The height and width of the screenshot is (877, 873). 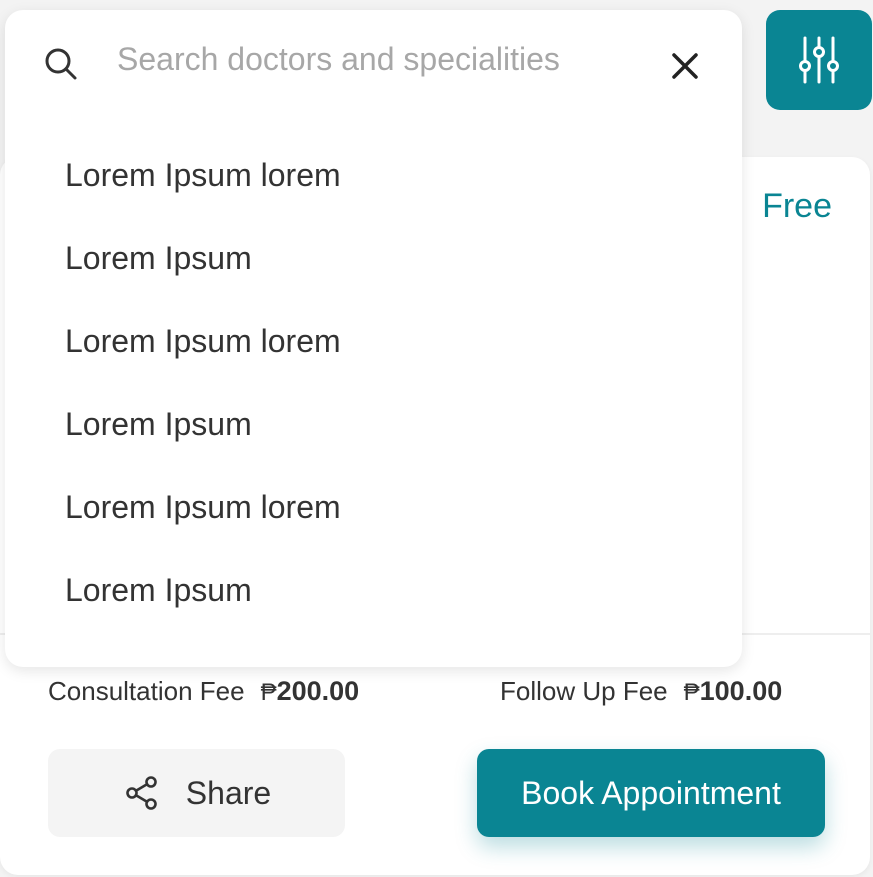 I want to click on consultation-fee-amount: 200.00, so click(x=318, y=691).